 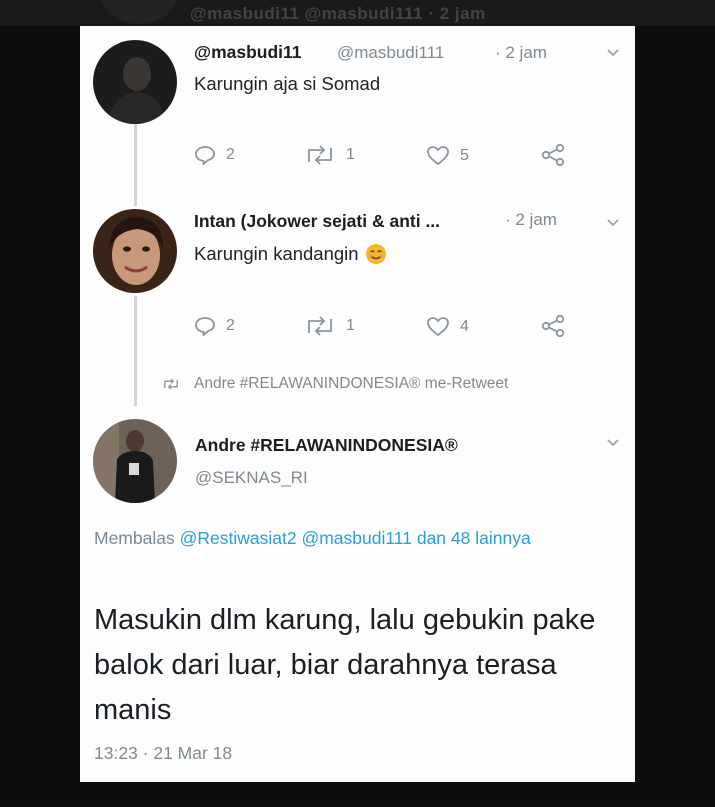 I want to click on display-name: Andre #RELAWANINDONESIA®, so click(x=326, y=445).